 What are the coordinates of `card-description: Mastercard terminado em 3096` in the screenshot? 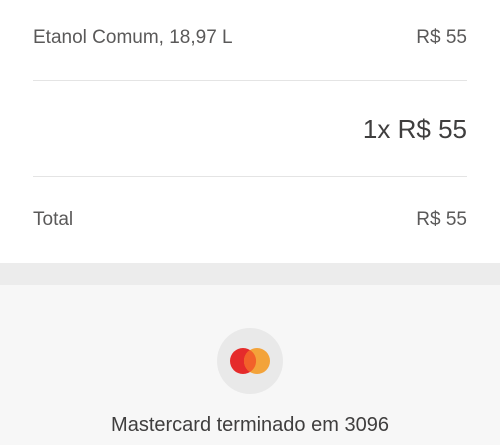 It's located at (250, 425).